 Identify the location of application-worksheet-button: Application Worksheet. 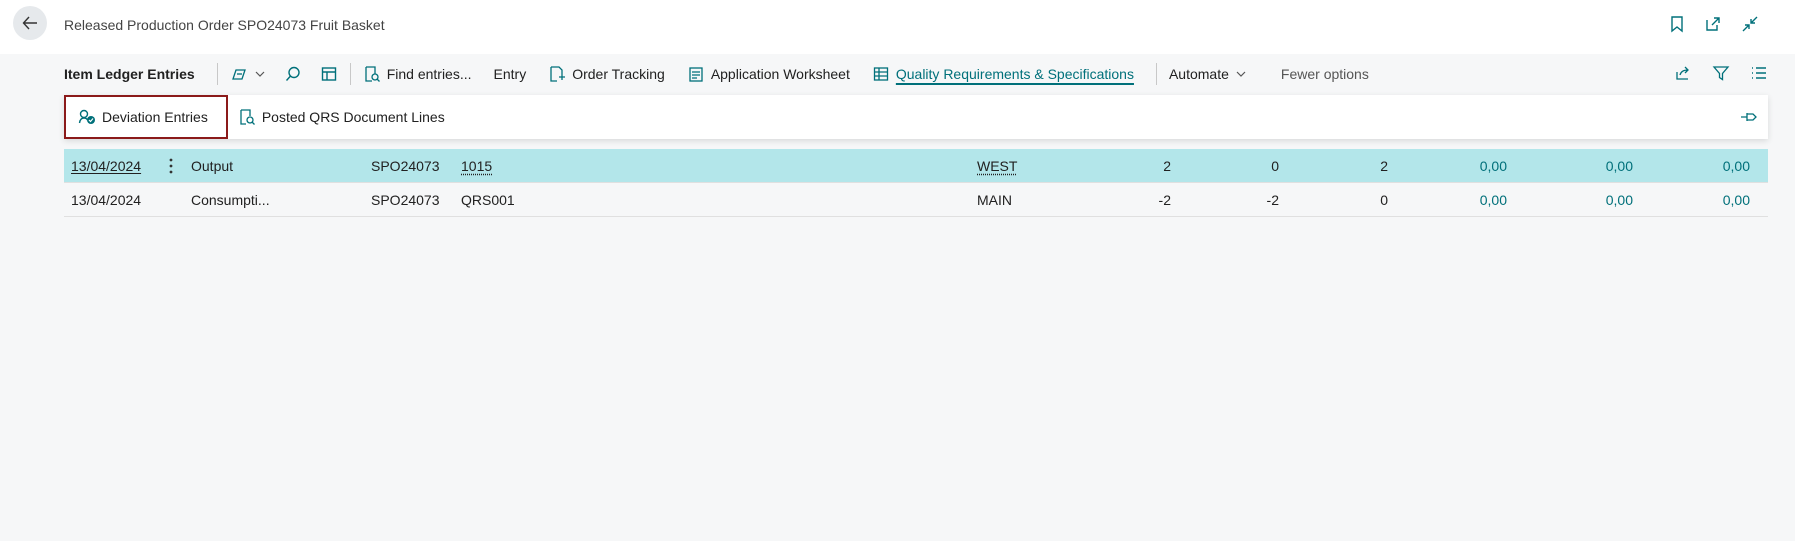
(768, 74).